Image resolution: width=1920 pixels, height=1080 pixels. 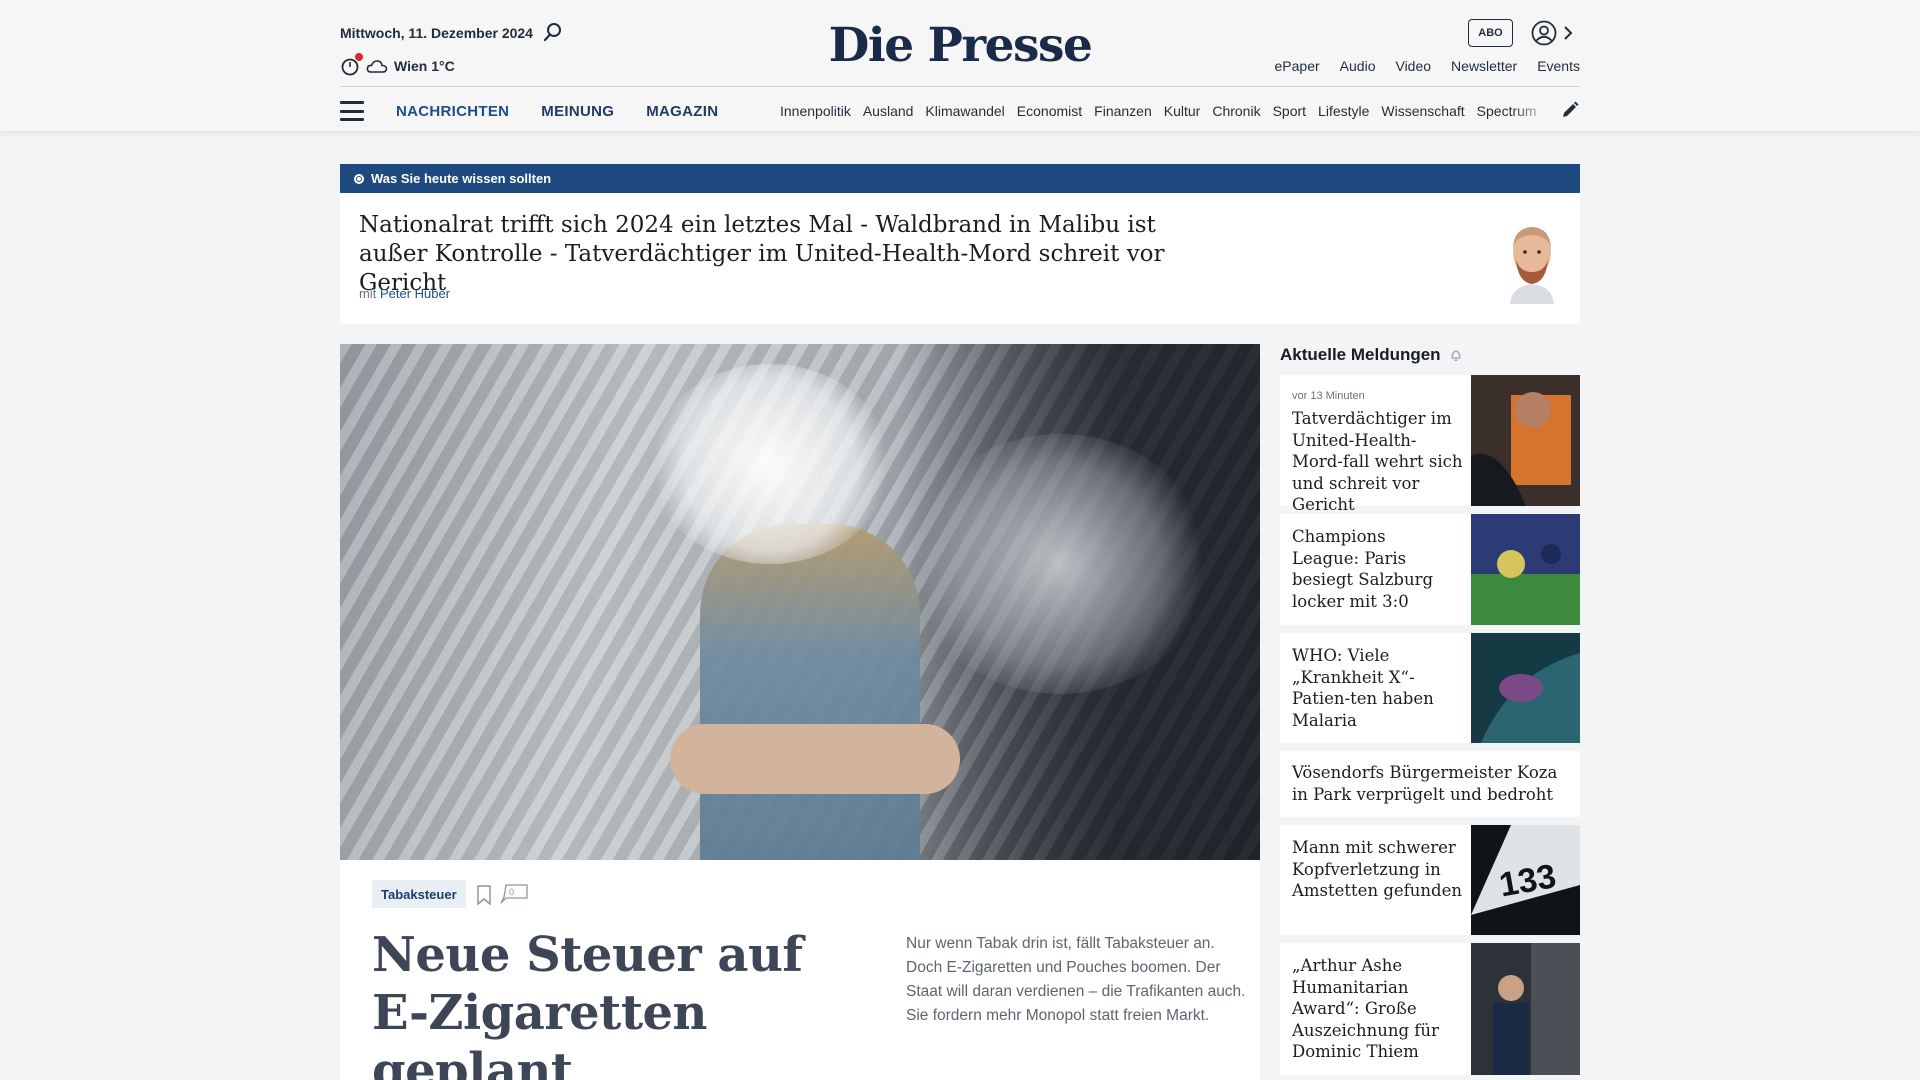 What do you see at coordinates (682, 111) in the screenshot?
I see `tab-magazin: MAGAZIN` at bounding box center [682, 111].